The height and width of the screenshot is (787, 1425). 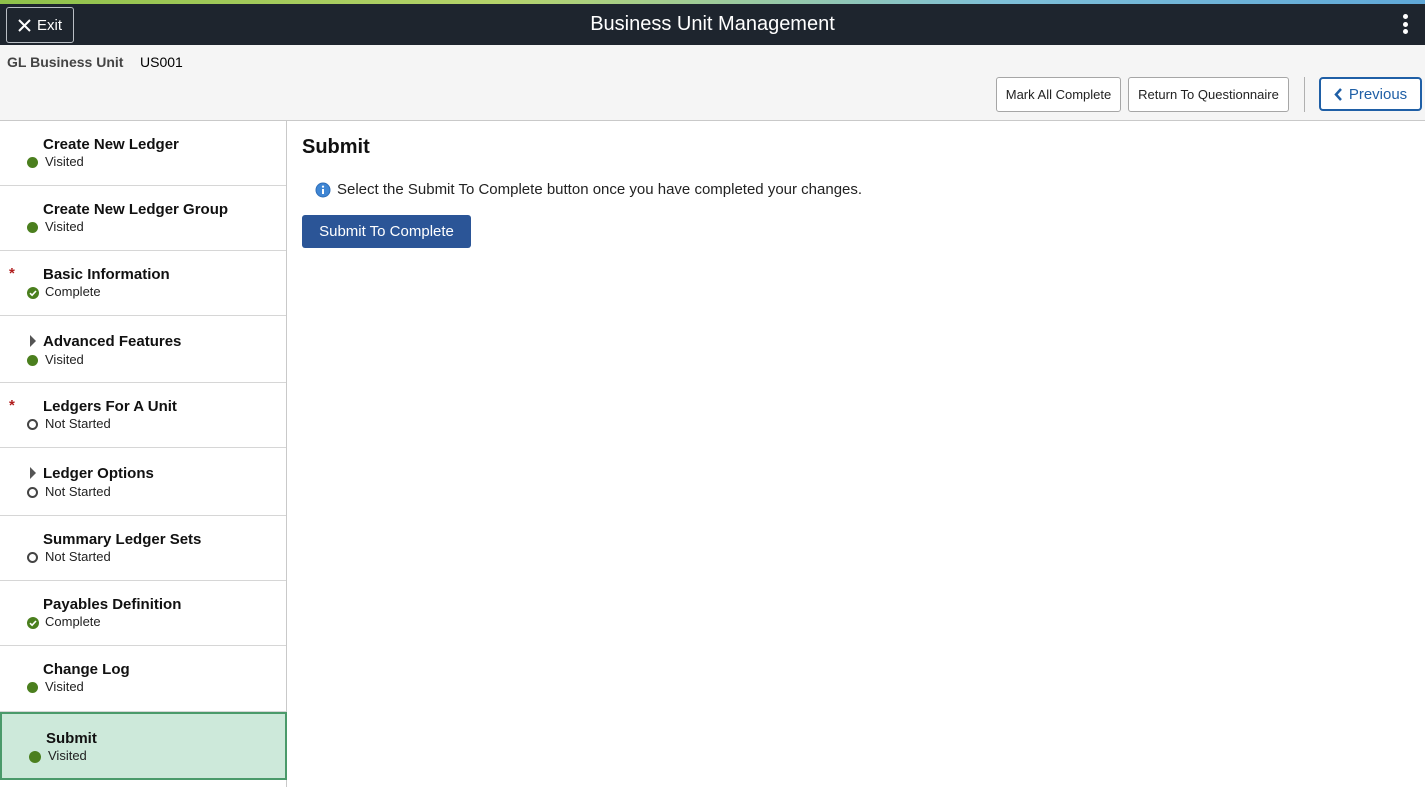 I want to click on return-to-questionnaire-button: Return To Questionnaire, so click(x=1208, y=94).